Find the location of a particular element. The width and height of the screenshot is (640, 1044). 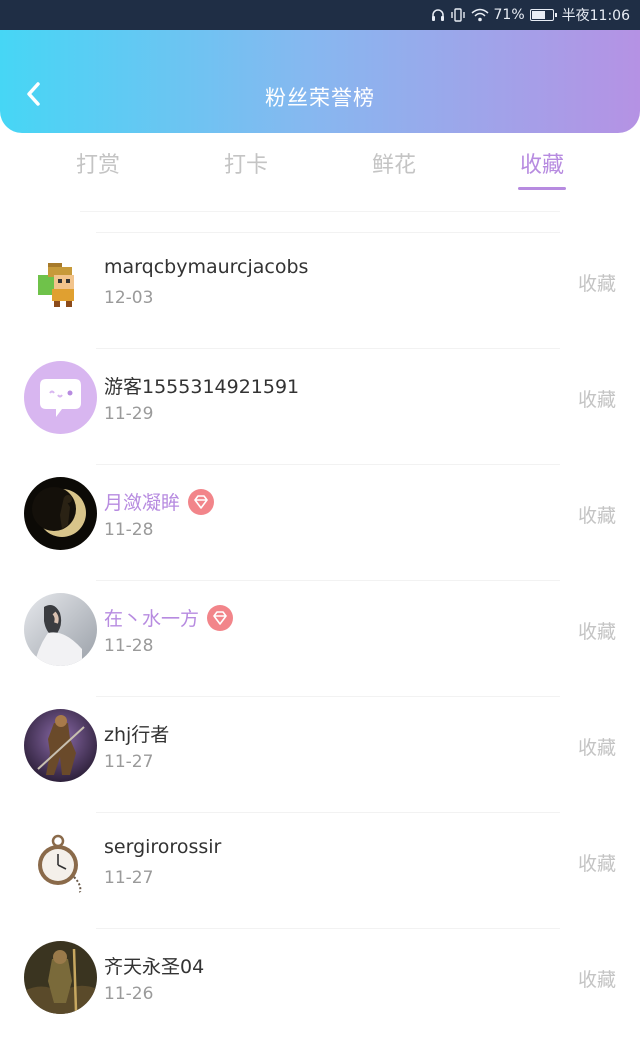

fan-date: 11-29 is located at coordinates (129, 414).